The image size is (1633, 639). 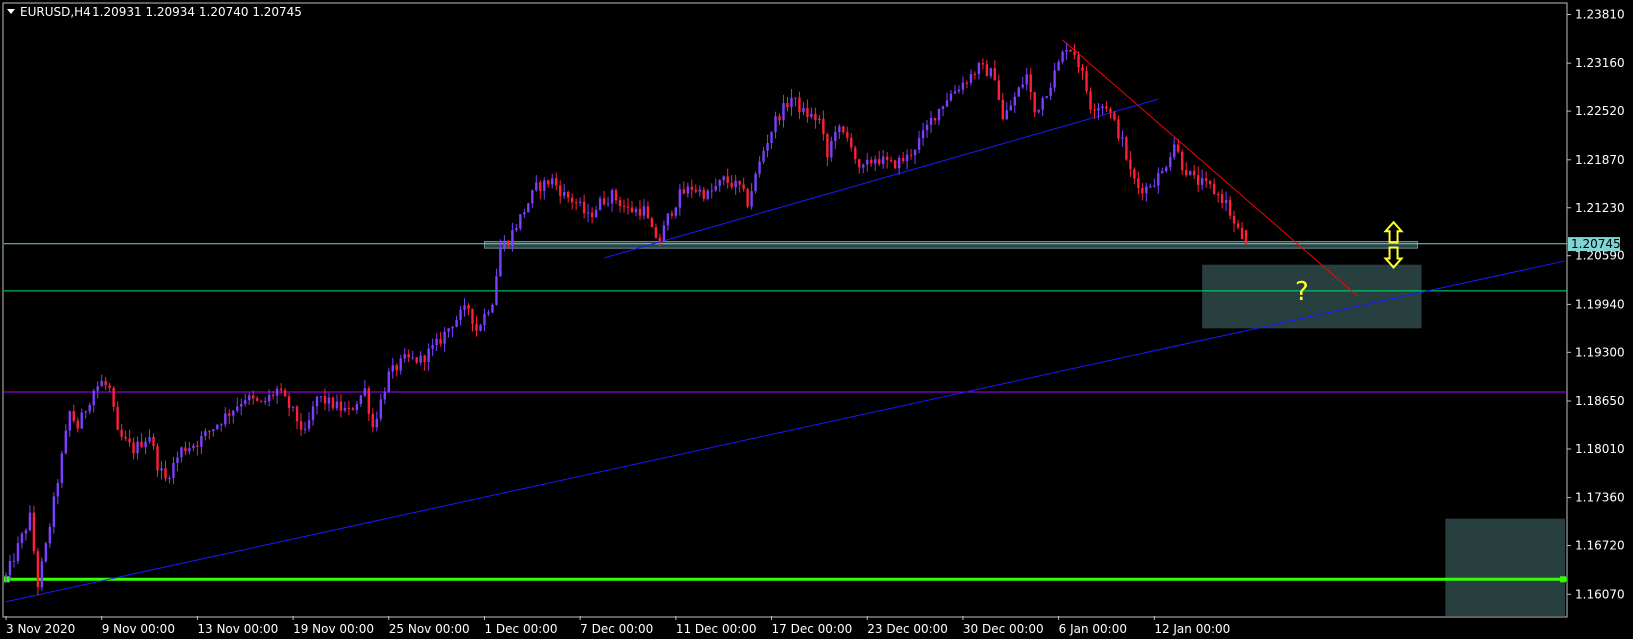 I want to click on time-tick-label: 12 Jan 00:00, so click(x=1192, y=629).